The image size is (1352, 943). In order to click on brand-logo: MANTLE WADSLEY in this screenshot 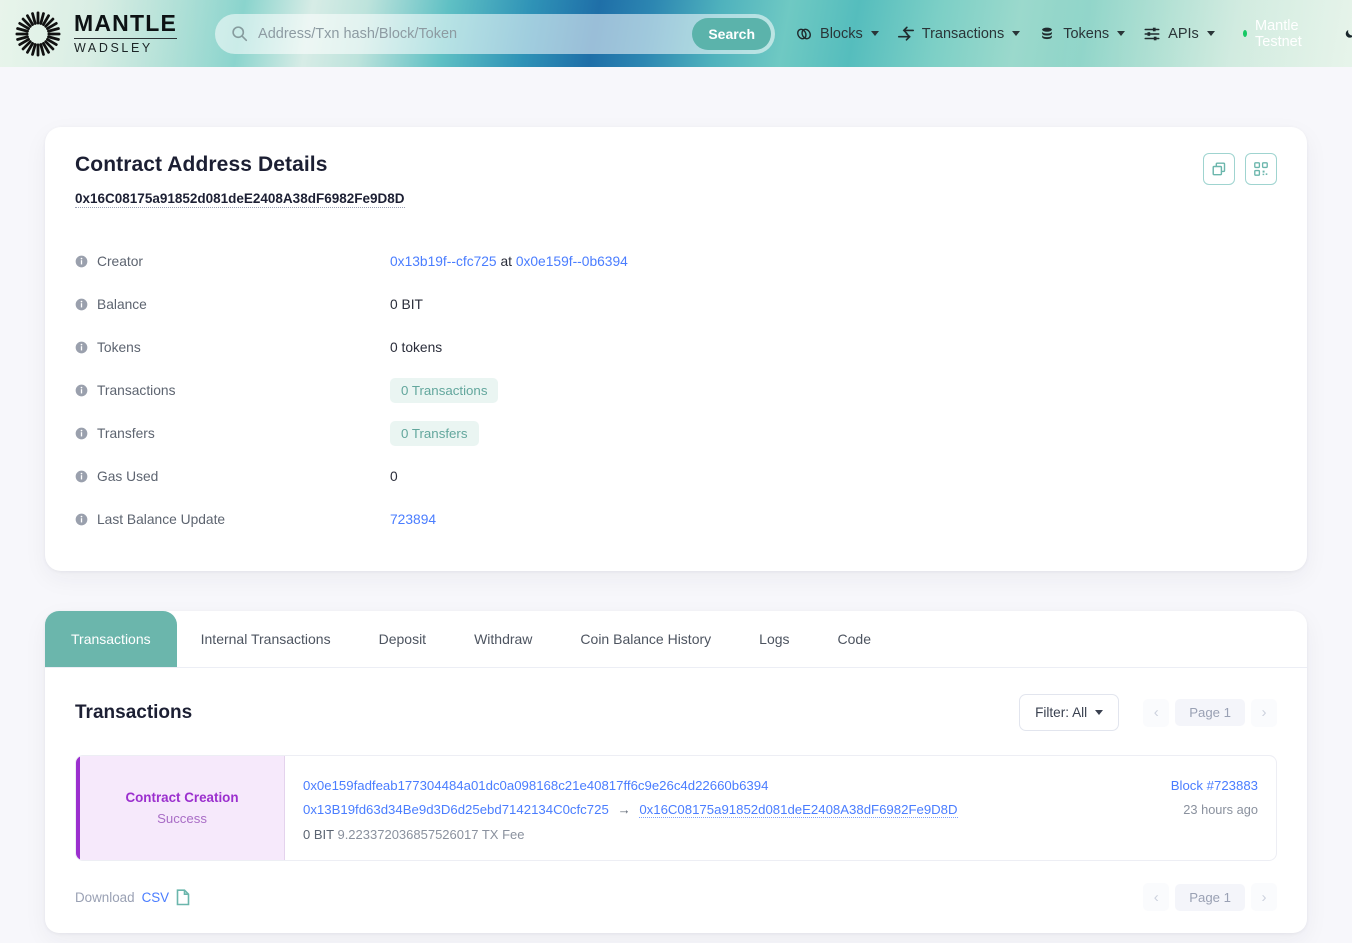, I will do `click(96, 34)`.